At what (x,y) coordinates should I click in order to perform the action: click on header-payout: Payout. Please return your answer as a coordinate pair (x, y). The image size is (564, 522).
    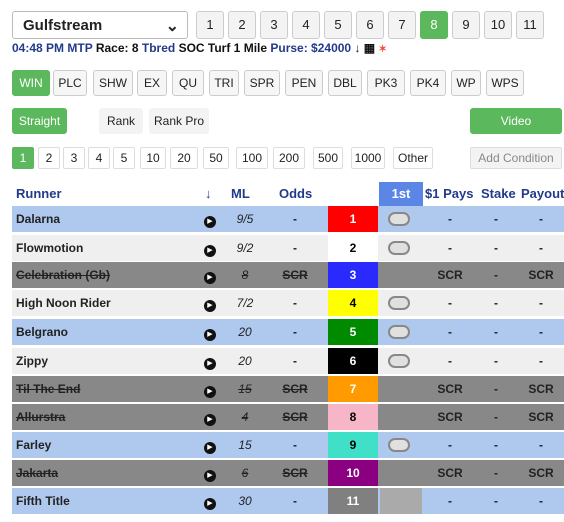
    Looking at the image, I should click on (542, 194).